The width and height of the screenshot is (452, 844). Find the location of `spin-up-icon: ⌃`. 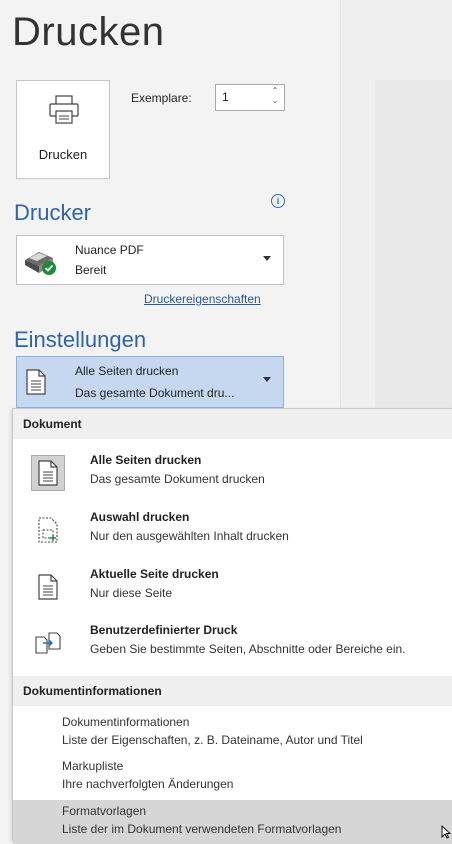

spin-up-icon: ⌃ is located at coordinates (275, 90).